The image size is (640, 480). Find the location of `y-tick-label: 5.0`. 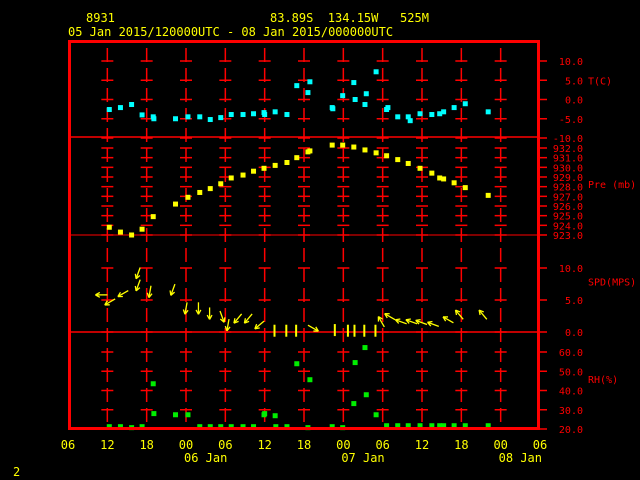

y-tick-label: 5.0 is located at coordinates (574, 81).